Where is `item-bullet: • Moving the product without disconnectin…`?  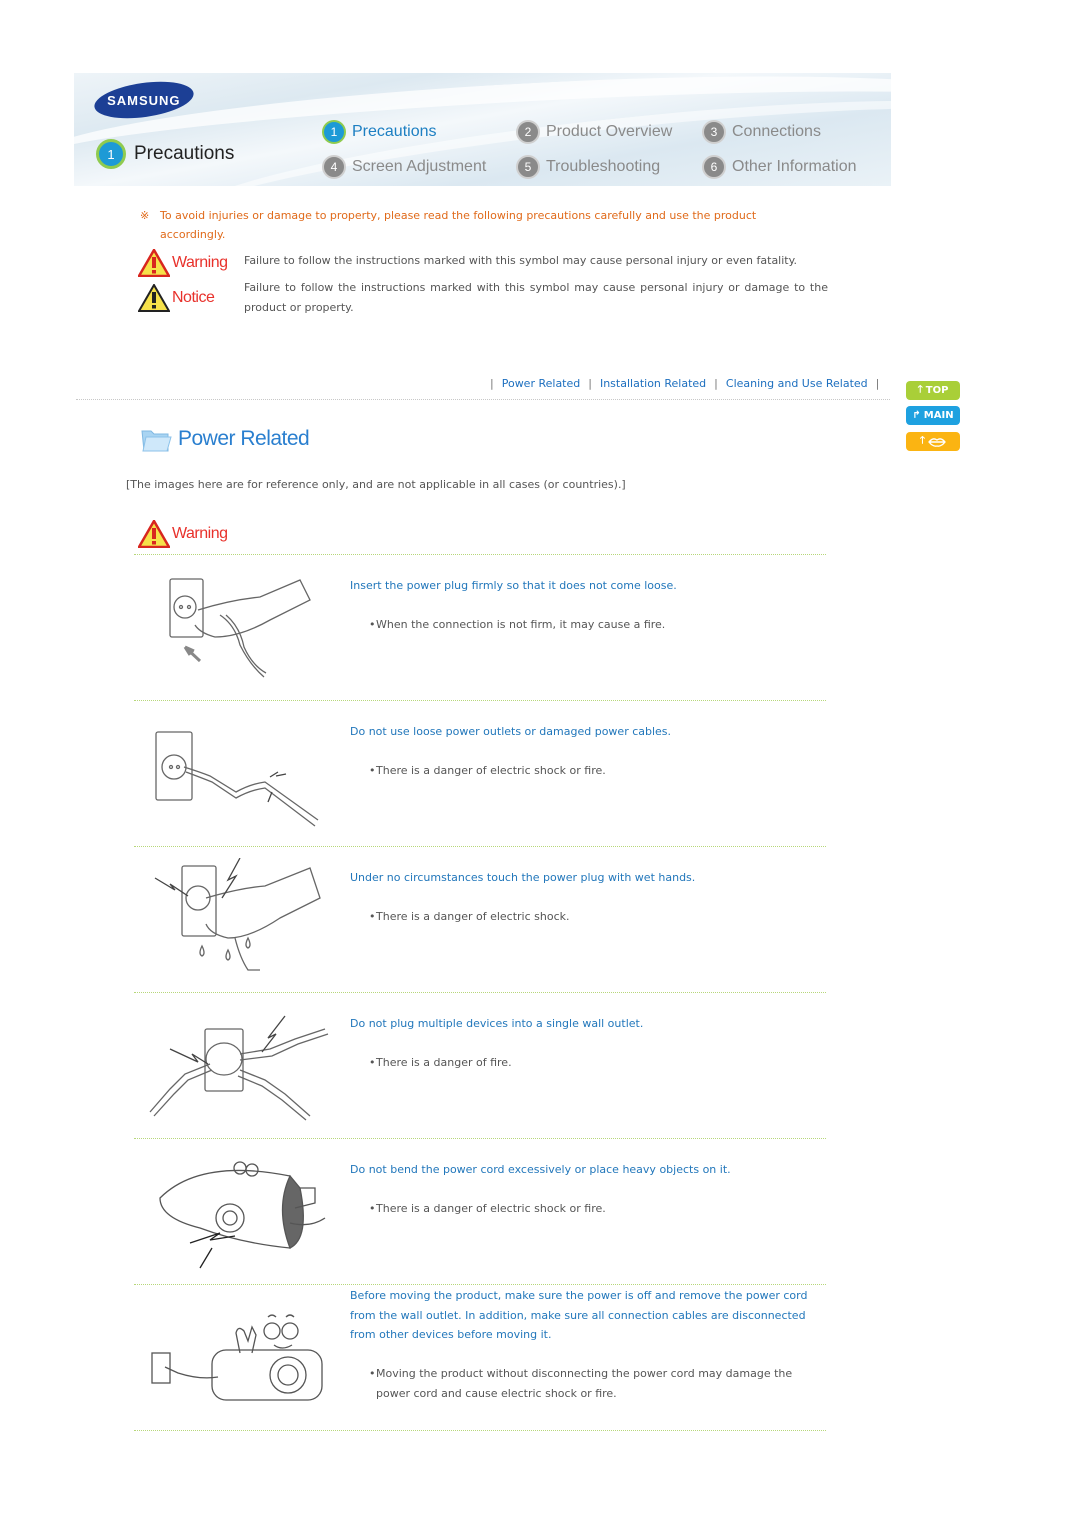 item-bullet: • Moving the product without disconnectin… is located at coordinates (581, 1383).